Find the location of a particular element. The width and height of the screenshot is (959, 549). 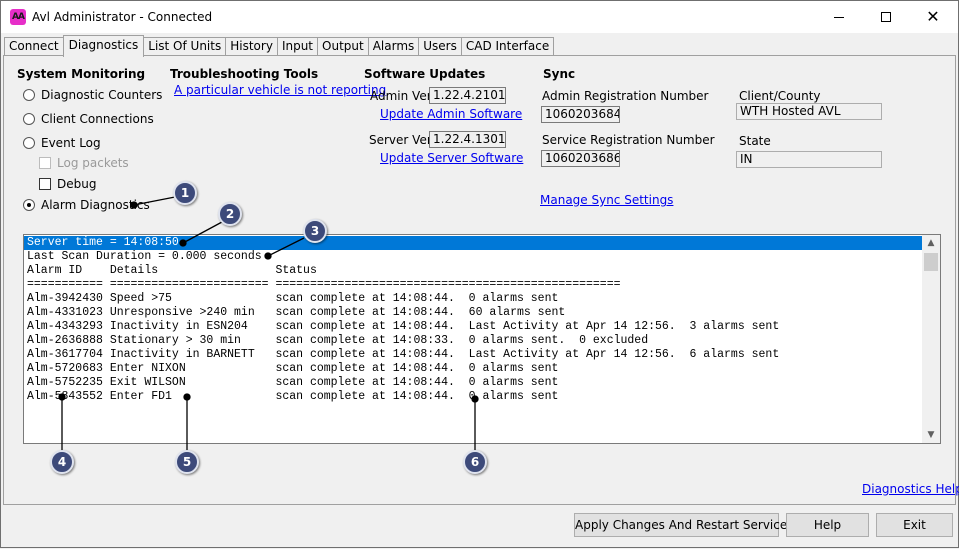

log-scrollbar: ▲ ▼ is located at coordinates (931, 339).